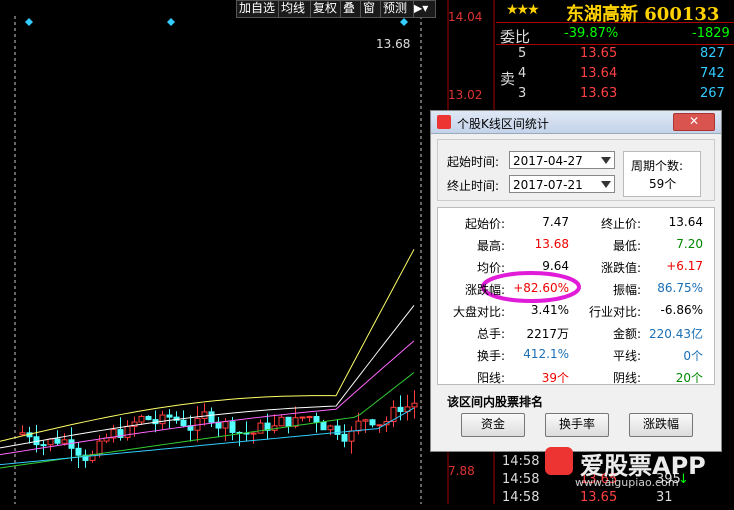  I want to click on stat-label: 总手:, so click(490, 334).